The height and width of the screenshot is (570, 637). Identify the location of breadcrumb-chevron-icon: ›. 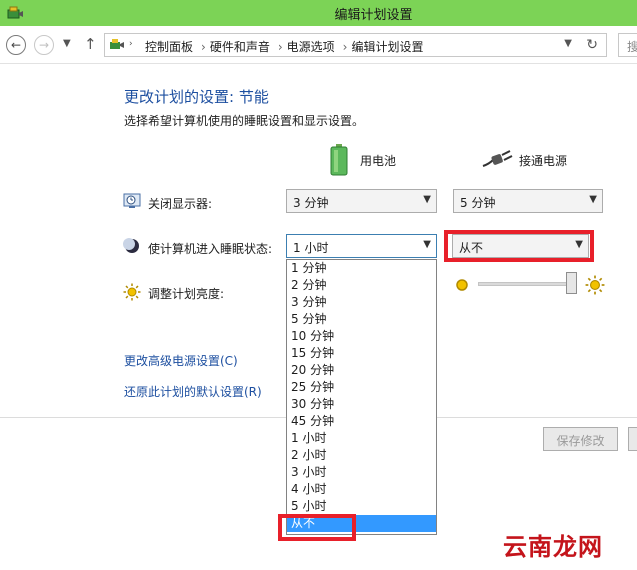
(131, 44).